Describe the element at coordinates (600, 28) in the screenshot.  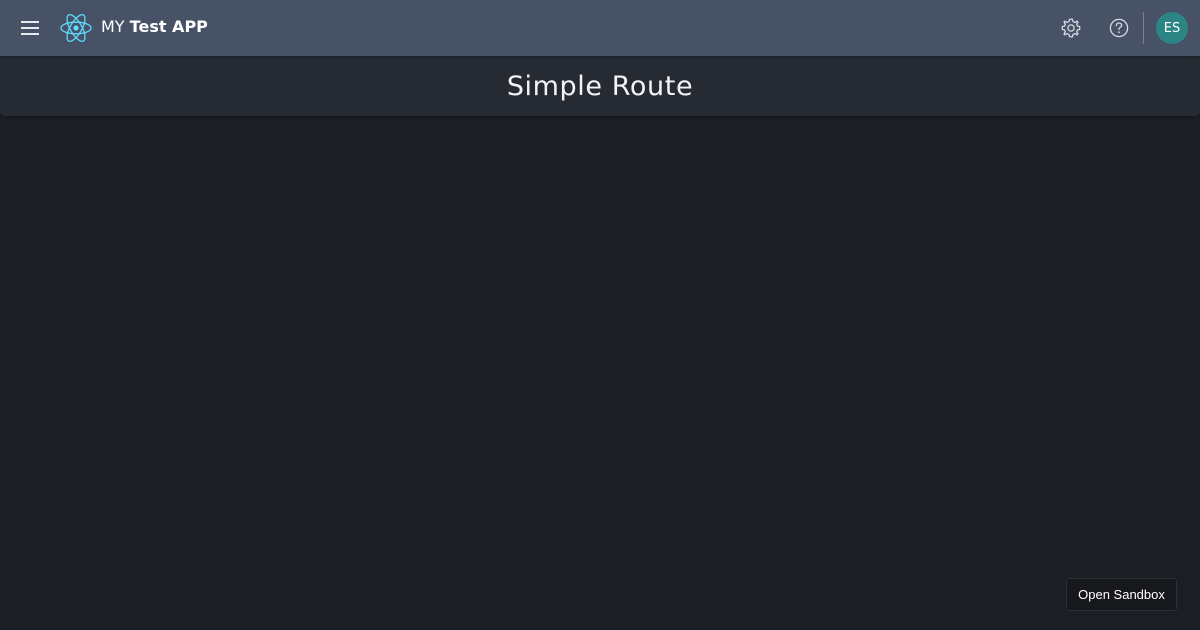
I see `top-app-bar: MY Test APP ES` at that location.